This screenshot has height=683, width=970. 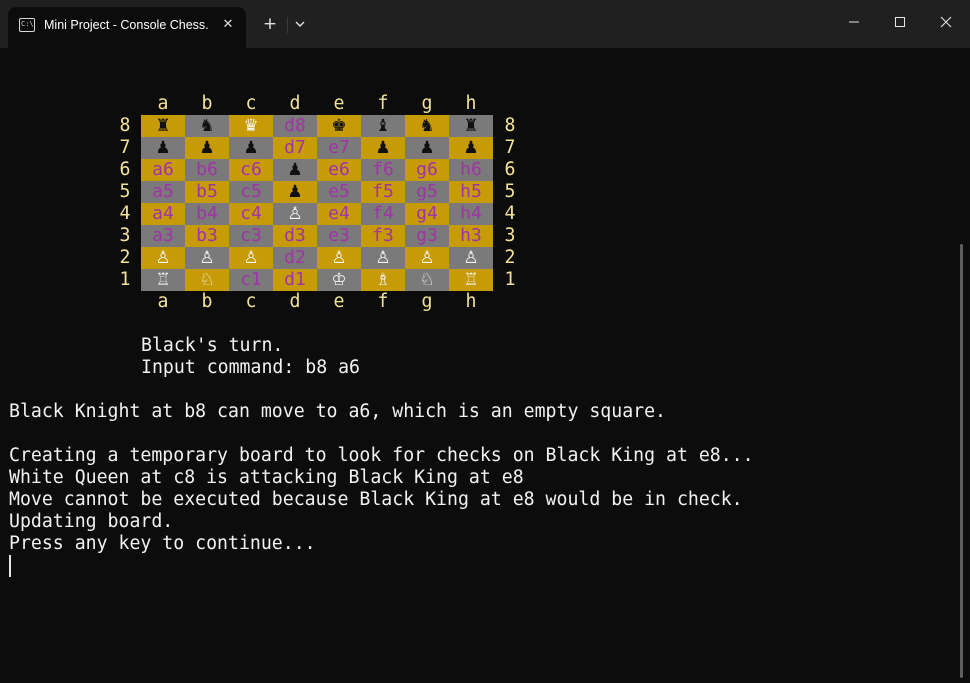 I want to click on square-c1: c1, so click(x=251, y=280).